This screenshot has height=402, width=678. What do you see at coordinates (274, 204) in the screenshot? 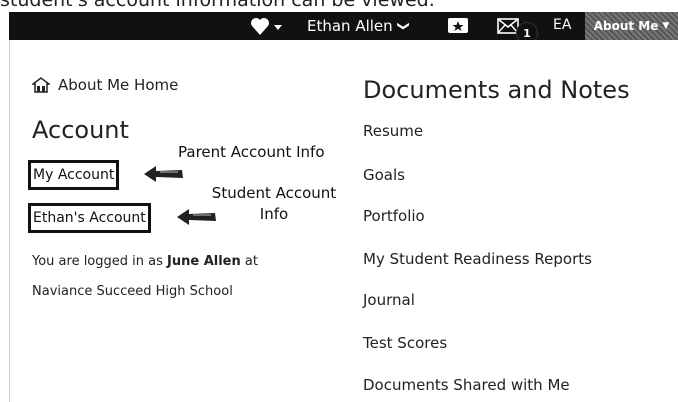
I see `annotation-student-account: Student Account Info` at bounding box center [274, 204].